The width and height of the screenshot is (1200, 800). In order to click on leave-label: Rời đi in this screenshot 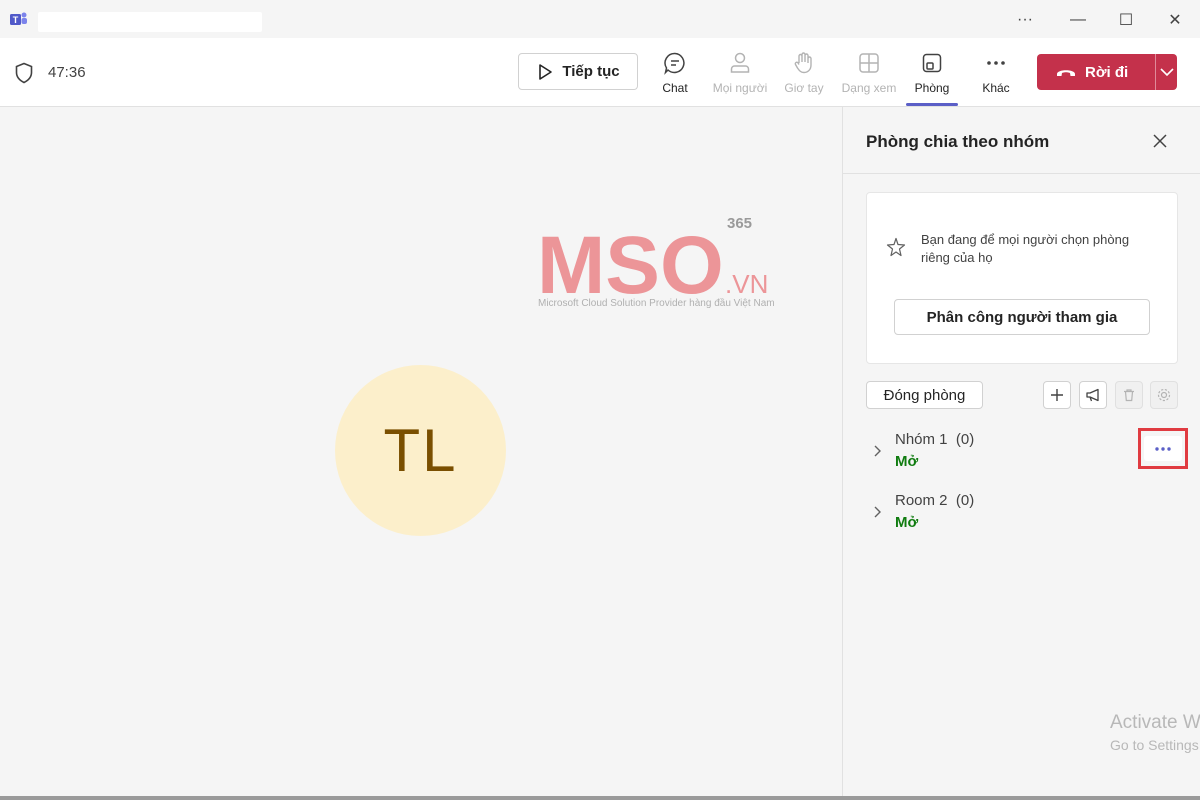, I will do `click(1107, 72)`.